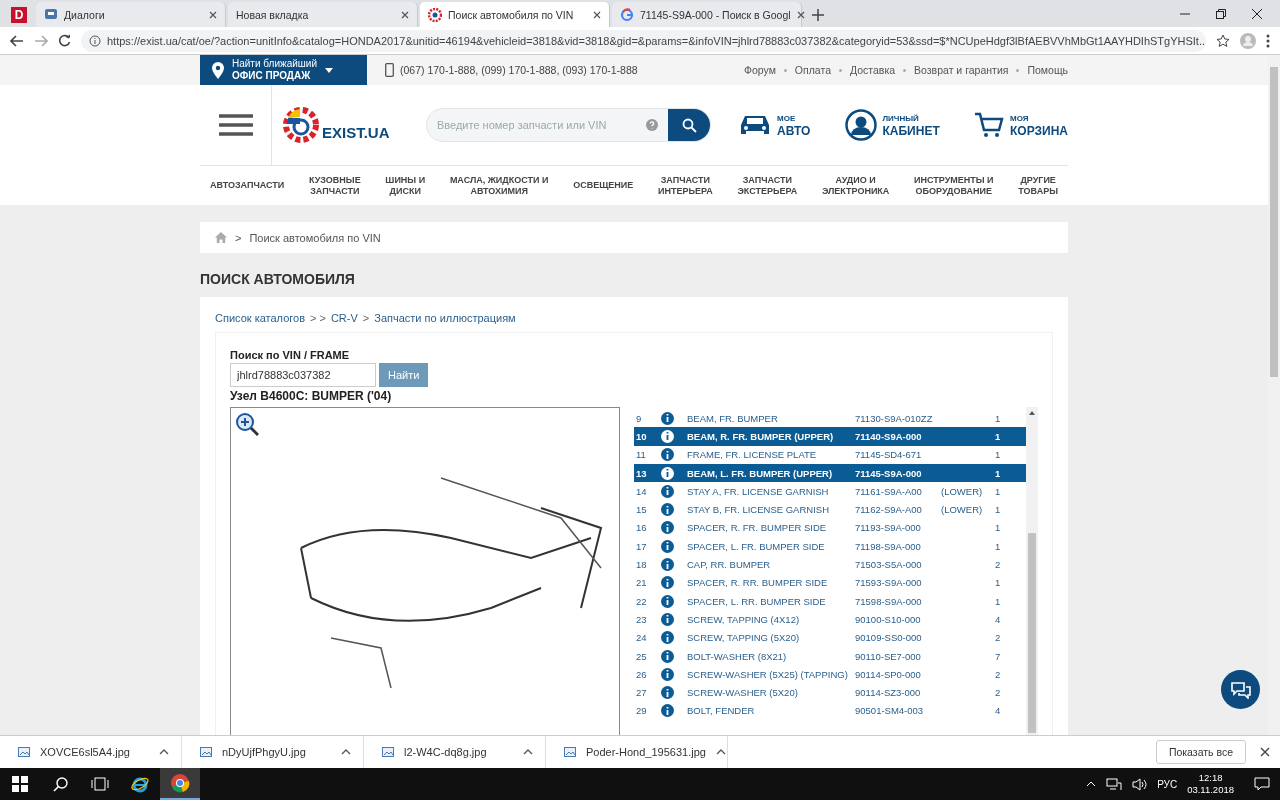 This screenshot has height=800, width=1280. I want to click on header-link: МОЕ АВТО, so click(775, 125).